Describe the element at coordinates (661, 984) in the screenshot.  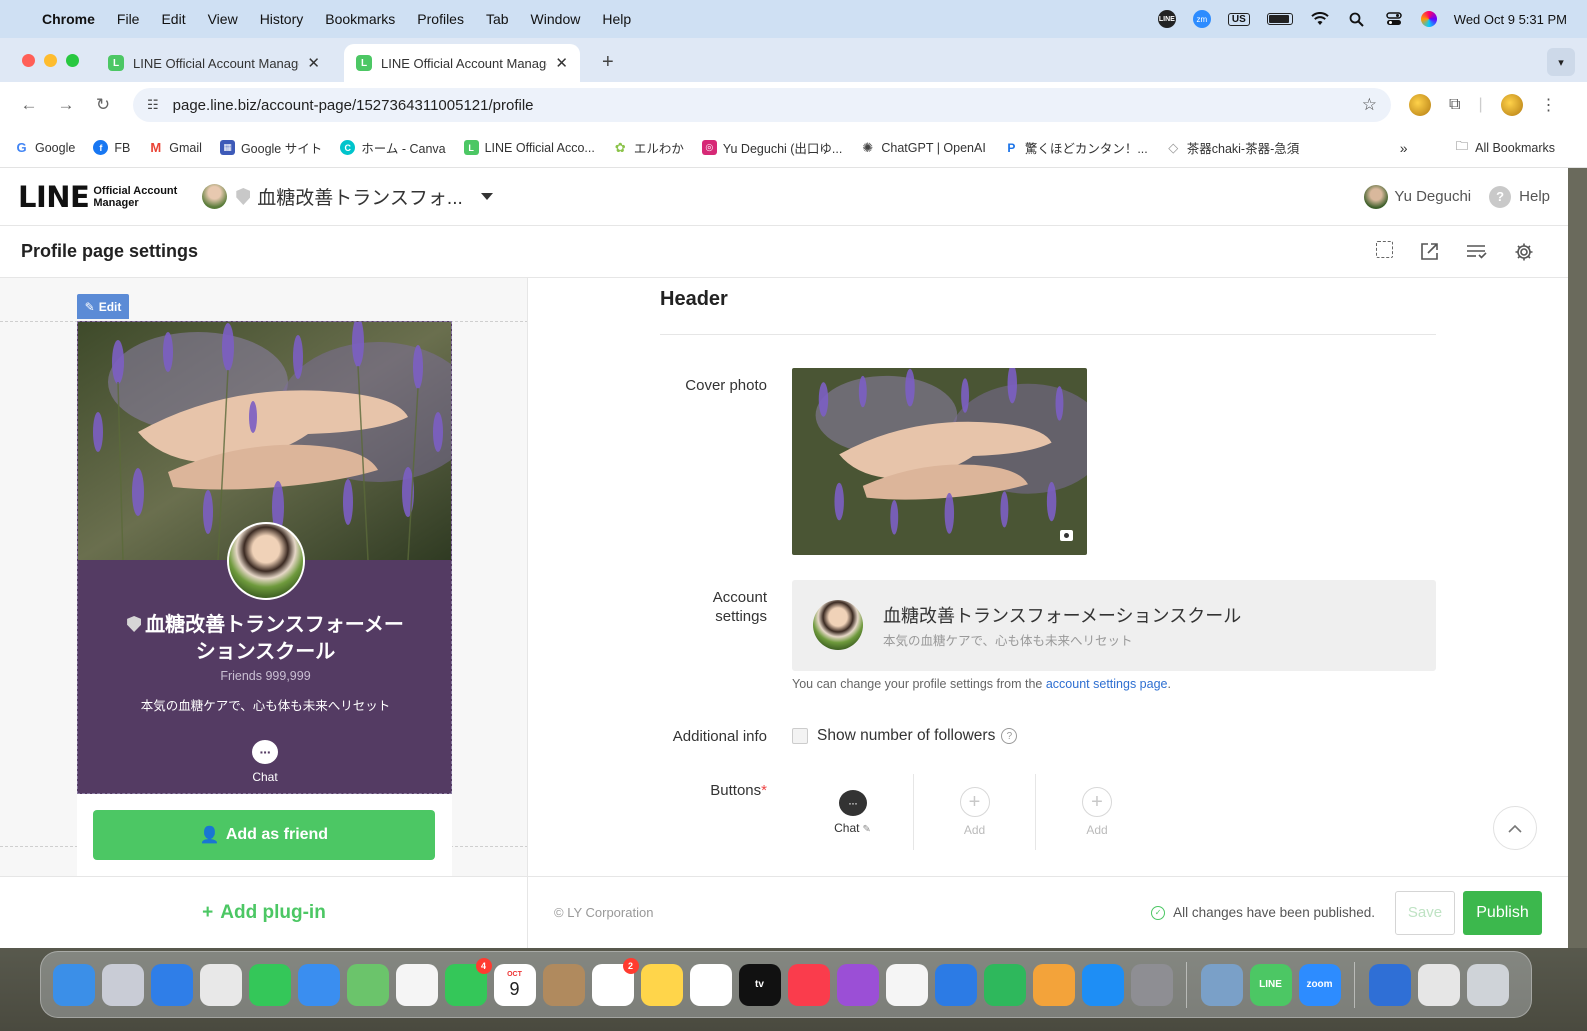
I see `dock-notes-icon` at that location.